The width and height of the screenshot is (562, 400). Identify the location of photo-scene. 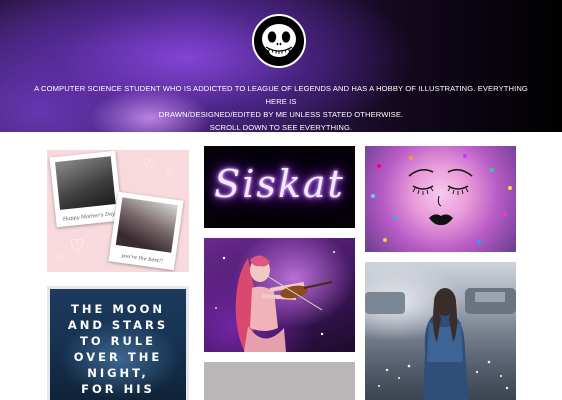
(440, 344).